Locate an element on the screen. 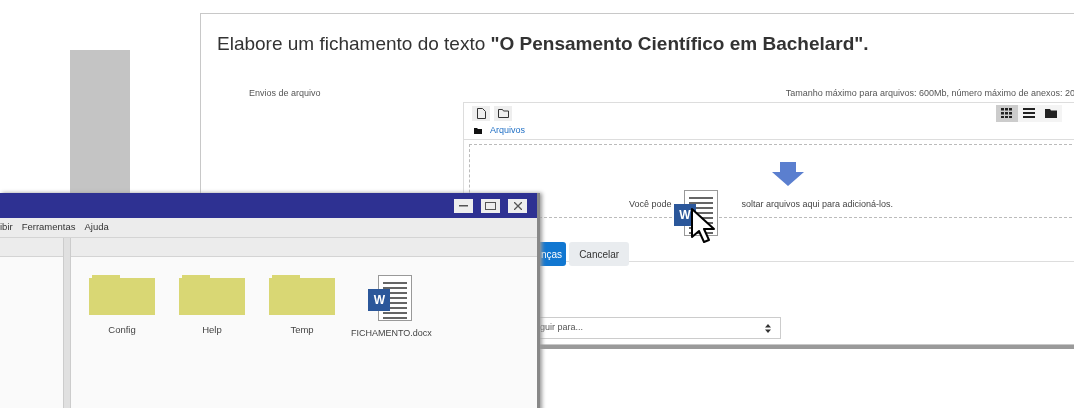 The width and height of the screenshot is (1074, 408). close-icon is located at coordinates (517, 205).